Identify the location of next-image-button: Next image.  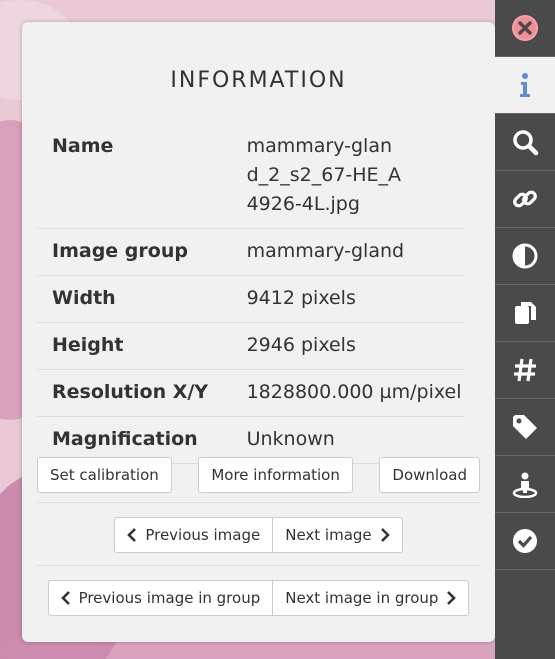
(338, 535).